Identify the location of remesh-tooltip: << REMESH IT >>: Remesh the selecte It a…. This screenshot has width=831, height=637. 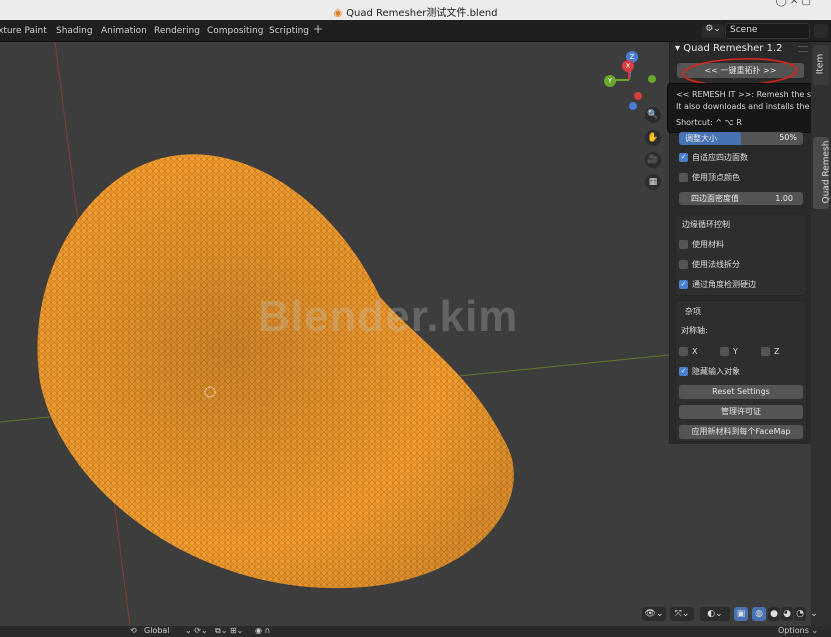
(749, 108).